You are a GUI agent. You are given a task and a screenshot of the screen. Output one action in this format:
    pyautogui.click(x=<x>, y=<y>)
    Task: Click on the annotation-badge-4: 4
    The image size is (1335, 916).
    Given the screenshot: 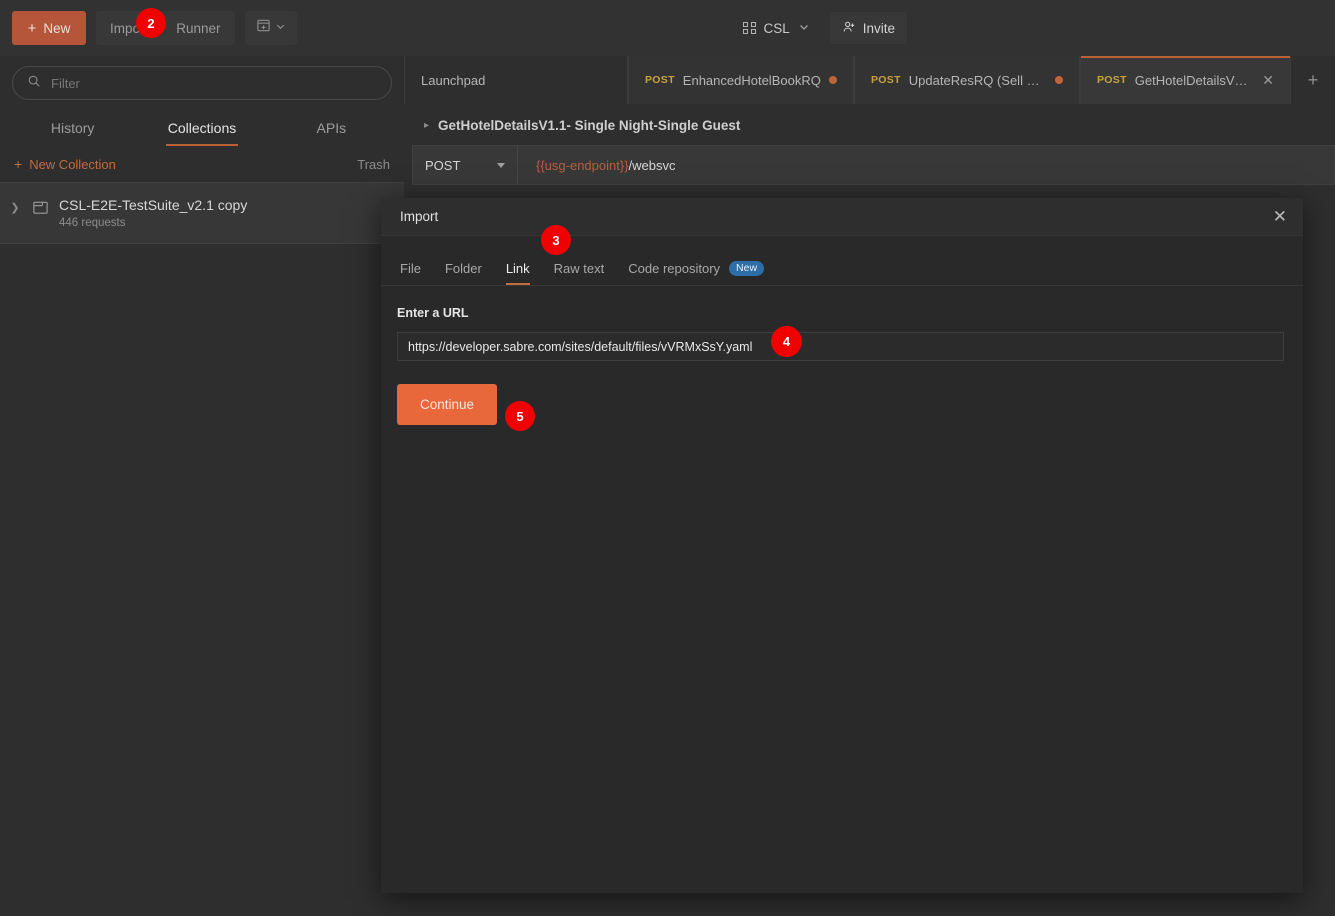 What is the action you would take?
    pyautogui.click(x=786, y=341)
    